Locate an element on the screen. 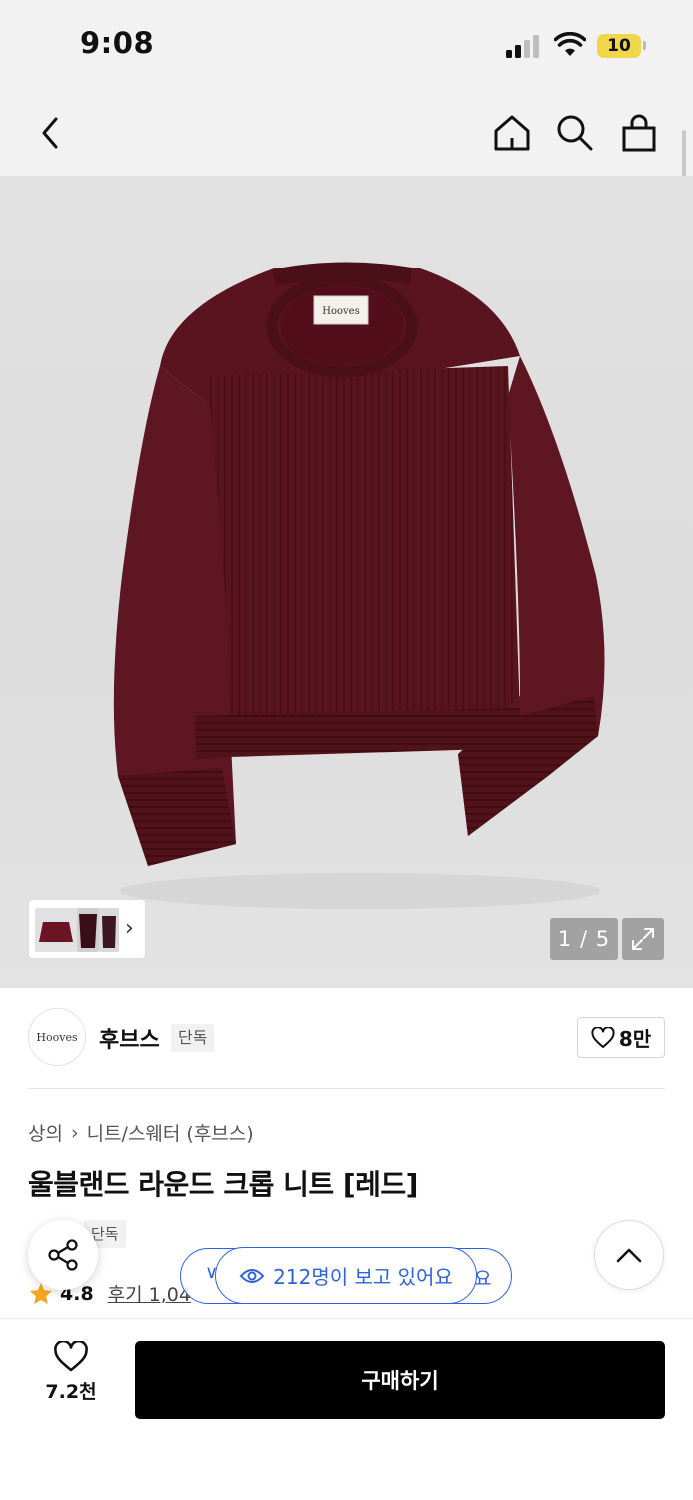 The height and width of the screenshot is (1500, 693). breadcrumb: 상의 › 니트/스웨터 (후브스) is located at coordinates (141, 1132).